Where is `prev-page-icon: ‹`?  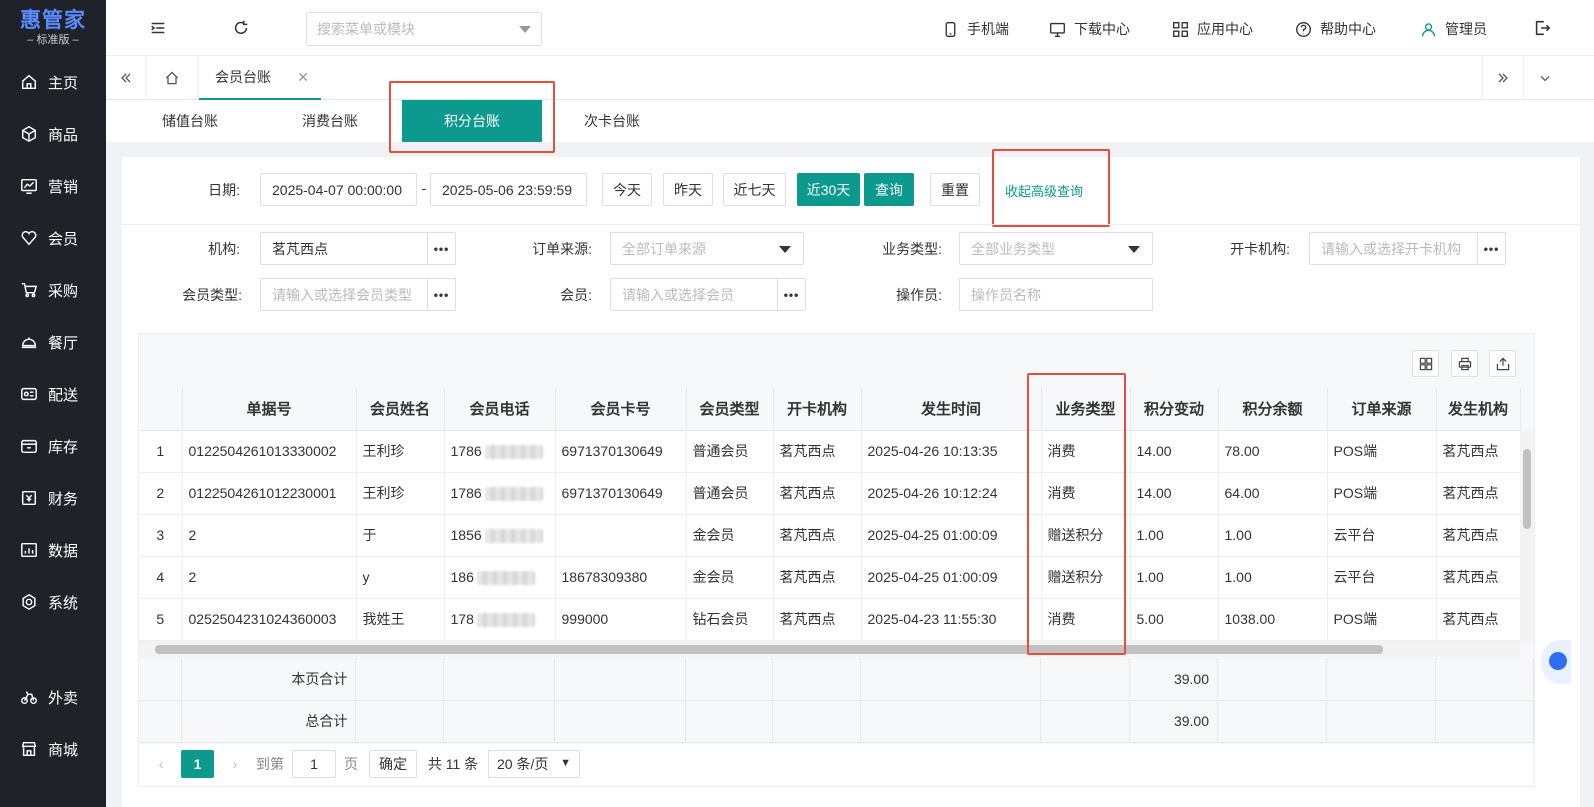 prev-page-icon: ‹ is located at coordinates (161, 764).